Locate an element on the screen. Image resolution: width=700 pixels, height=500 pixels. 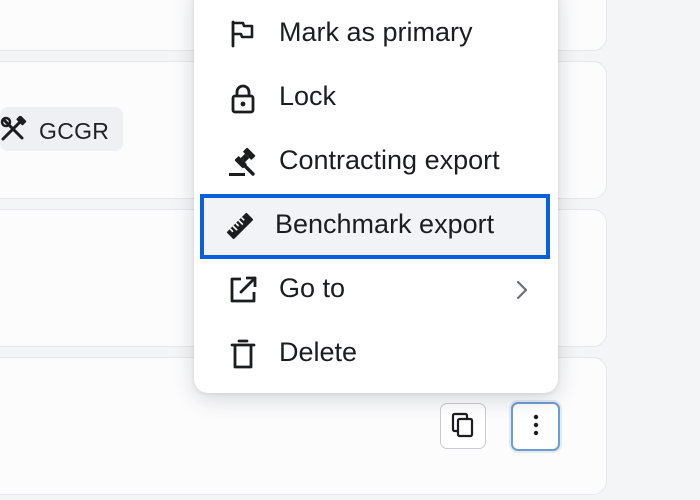
menu-item-label: Delete is located at coordinates (318, 352).